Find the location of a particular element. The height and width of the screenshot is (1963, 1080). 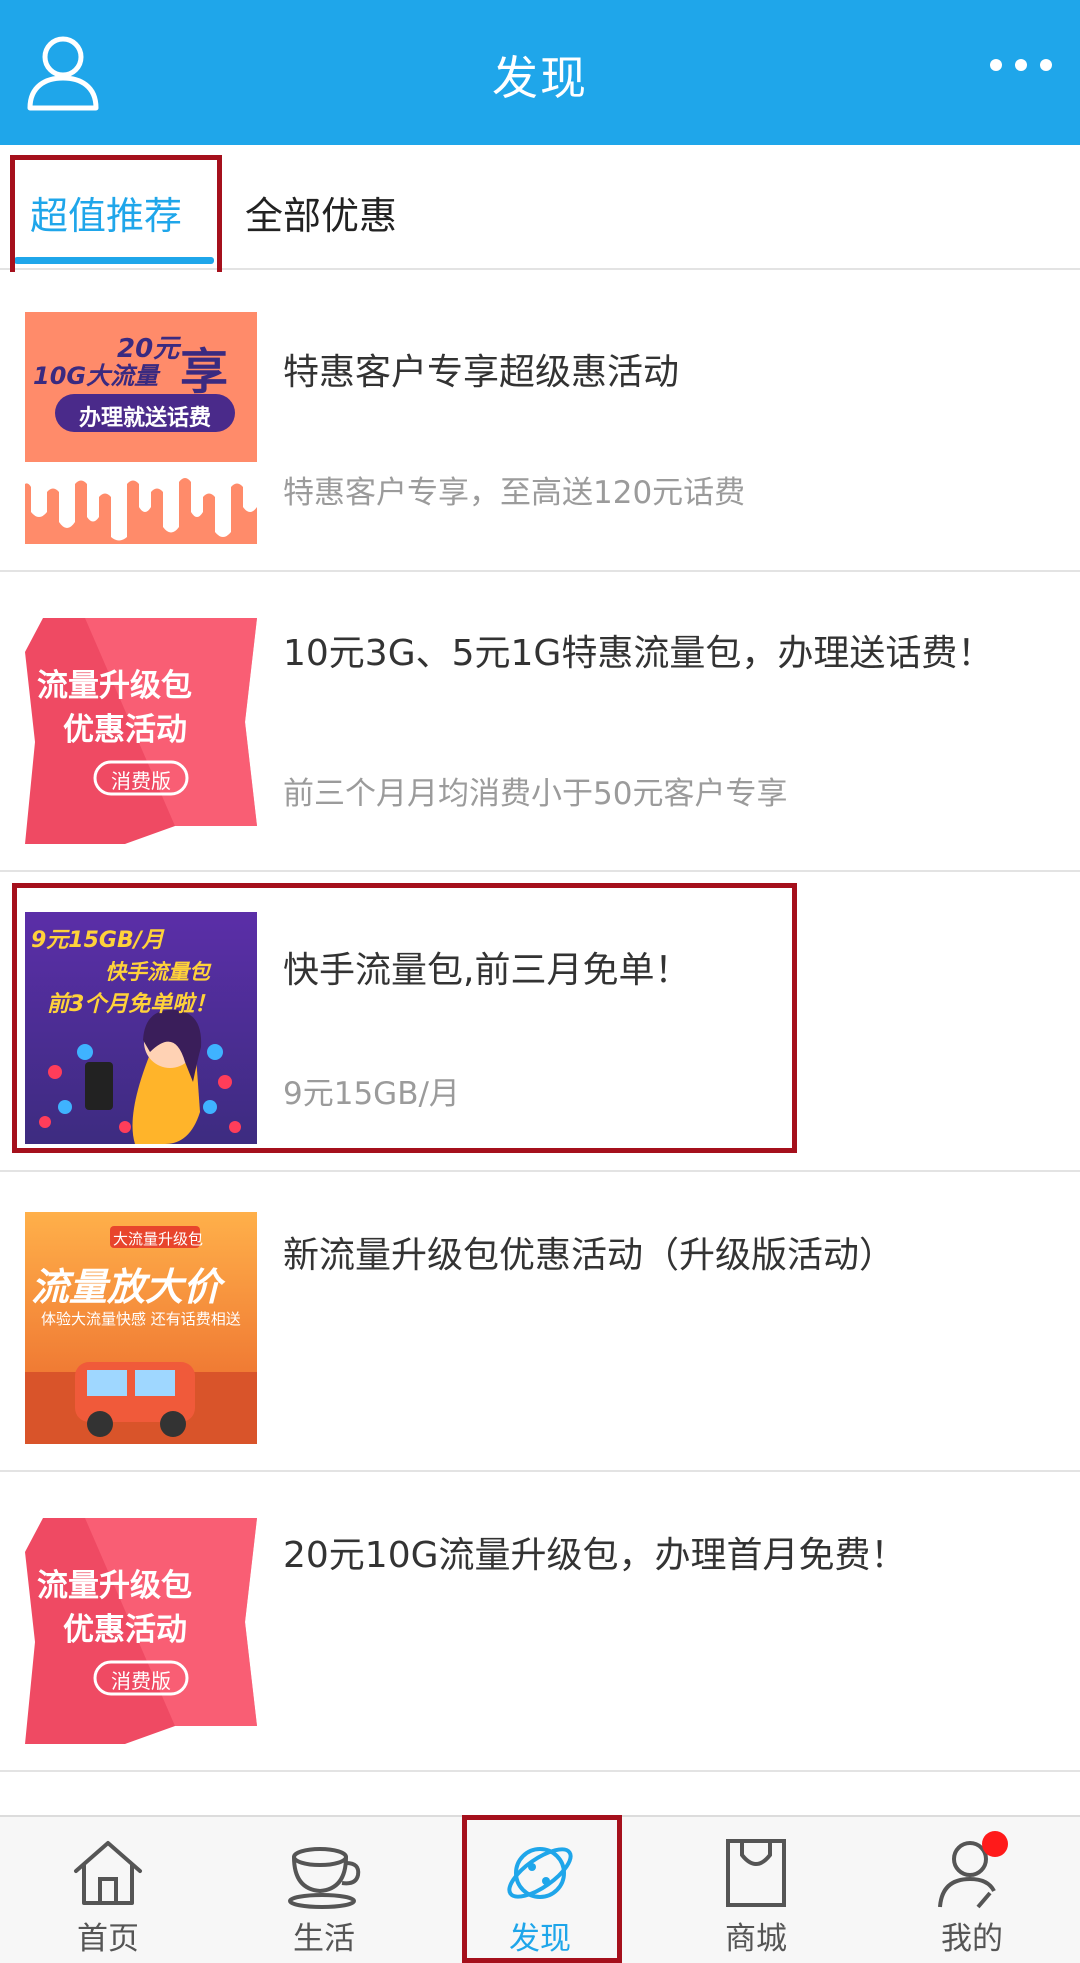

annotation-box-nav is located at coordinates (542, 1889).